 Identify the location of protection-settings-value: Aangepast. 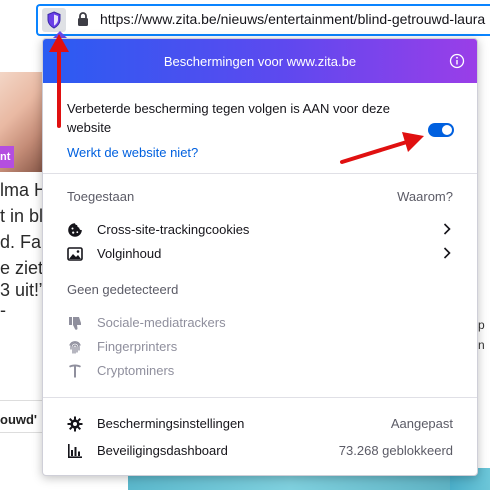
(421, 423).